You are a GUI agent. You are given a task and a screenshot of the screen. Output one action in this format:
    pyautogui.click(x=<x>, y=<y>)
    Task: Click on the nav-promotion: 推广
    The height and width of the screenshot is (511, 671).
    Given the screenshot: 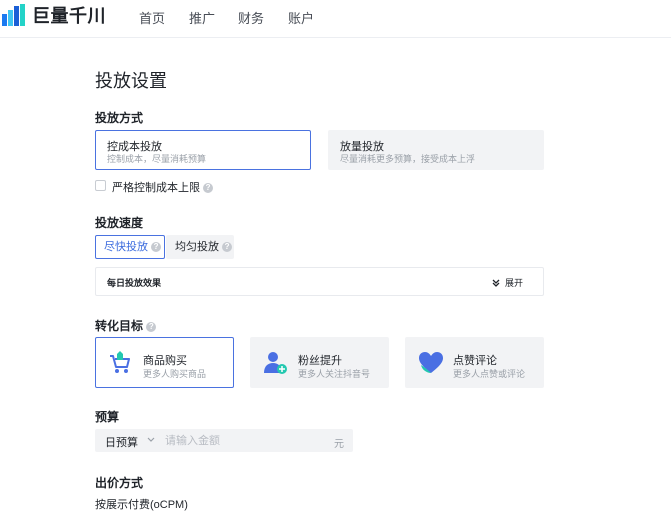 What is the action you would take?
    pyautogui.click(x=202, y=17)
    